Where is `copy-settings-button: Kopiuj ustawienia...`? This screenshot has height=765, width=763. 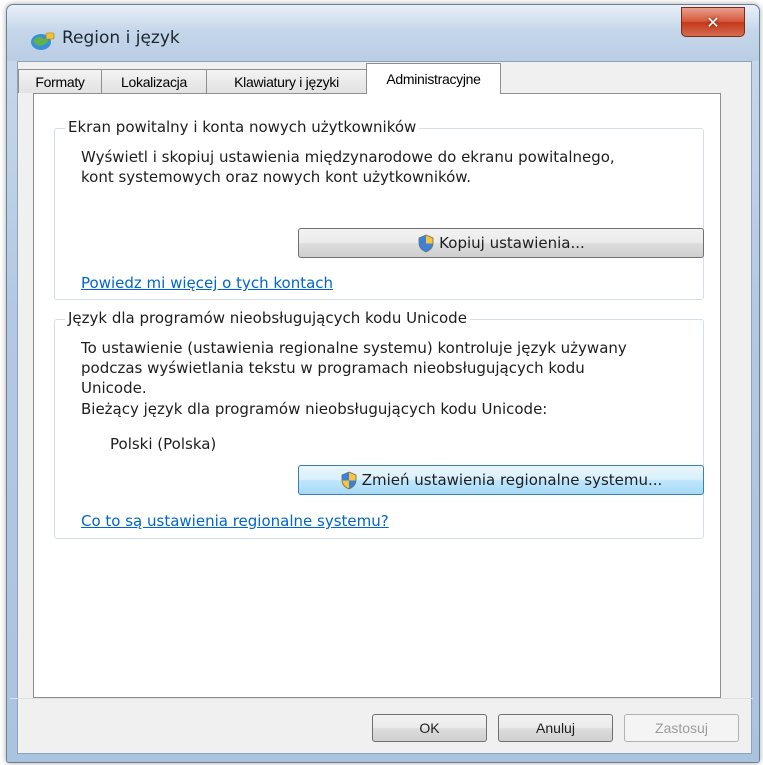 copy-settings-button: Kopiuj ustawienia... is located at coordinates (501, 243).